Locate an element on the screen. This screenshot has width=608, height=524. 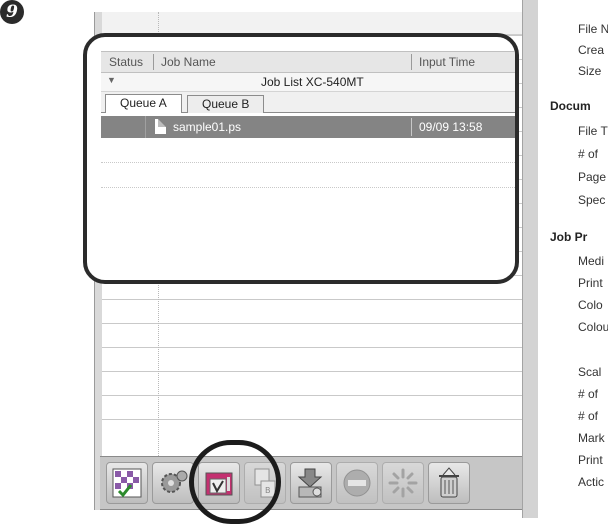
job-input-time: 09/09 13:58 is located at coordinates (451, 127).